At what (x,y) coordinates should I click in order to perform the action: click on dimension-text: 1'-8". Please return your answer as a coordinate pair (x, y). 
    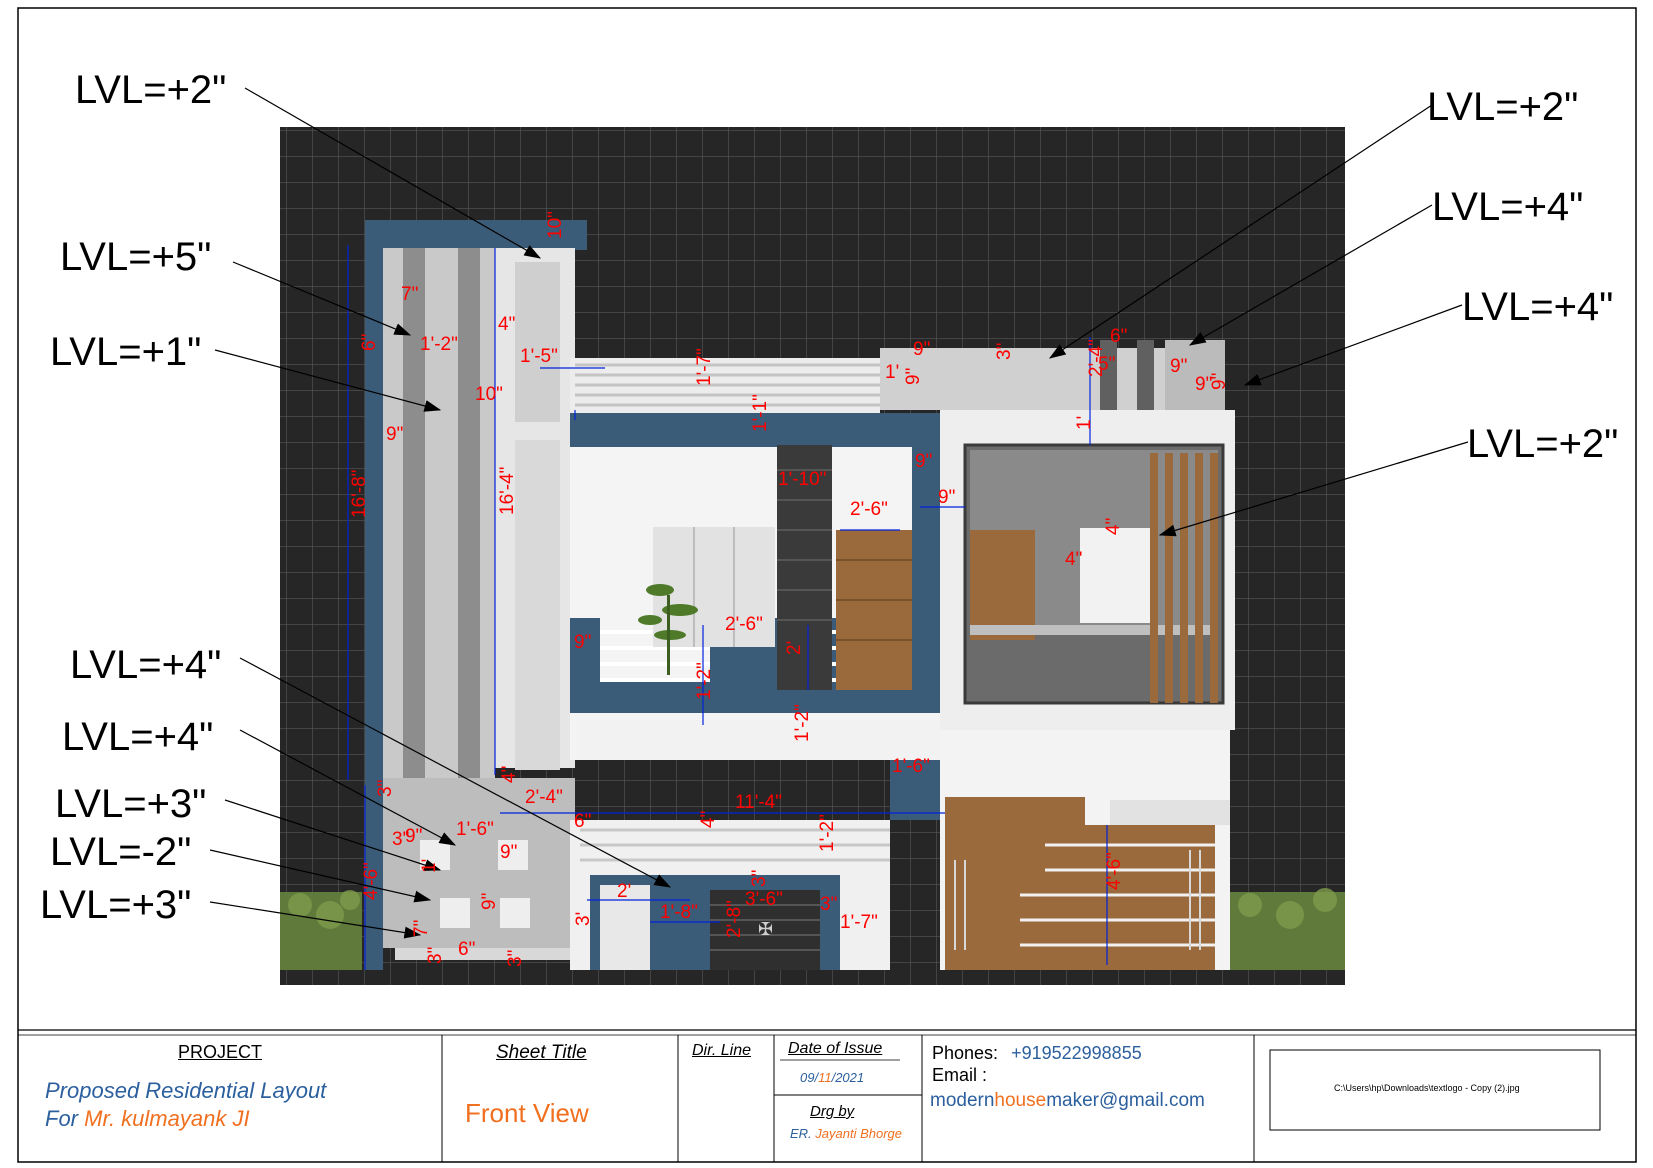
    Looking at the image, I should click on (679, 912).